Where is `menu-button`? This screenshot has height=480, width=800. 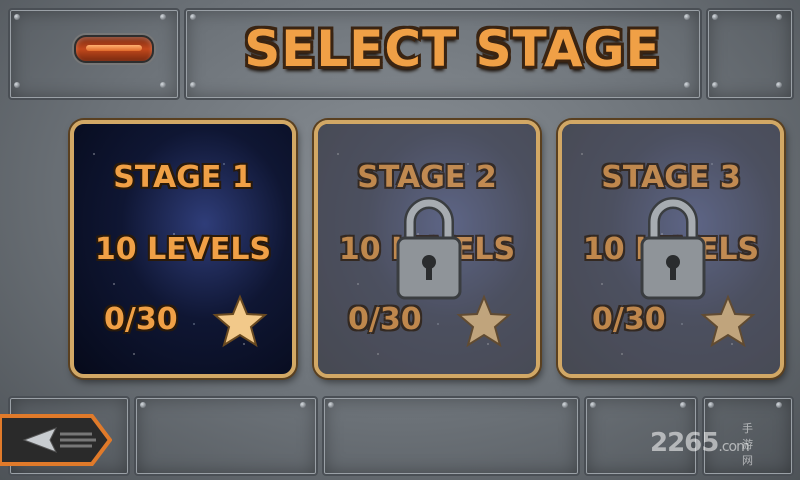 menu-button is located at coordinates (114, 49).